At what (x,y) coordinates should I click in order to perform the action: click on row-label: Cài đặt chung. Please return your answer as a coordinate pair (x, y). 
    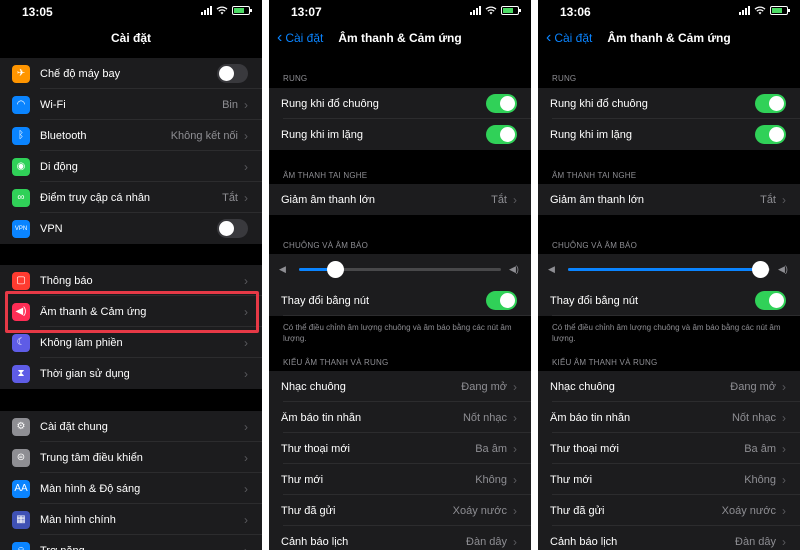
    Looking at the image, I should click on (74, 426).